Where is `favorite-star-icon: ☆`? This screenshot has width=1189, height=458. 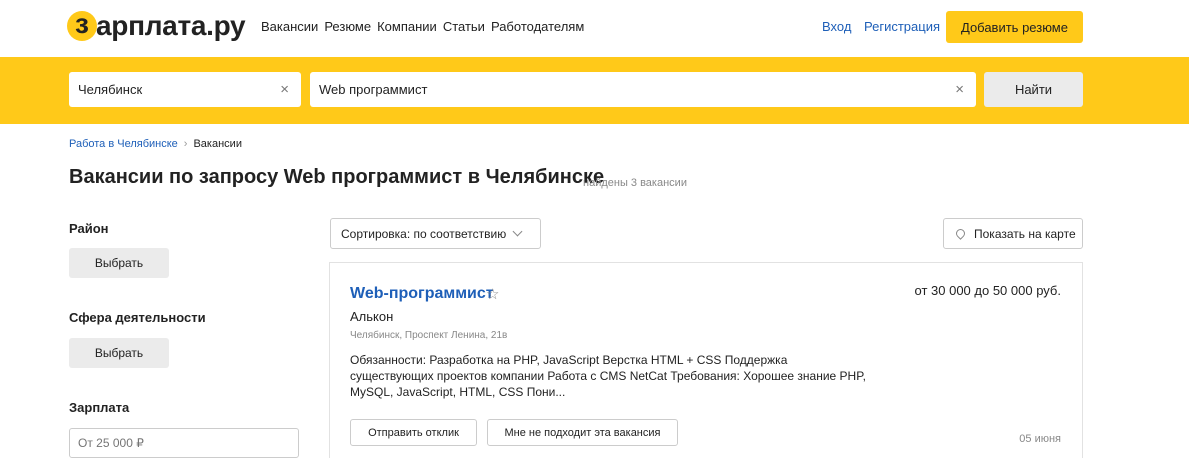
favorite-star-icon: ☆ is located at coordinates (492, 294).